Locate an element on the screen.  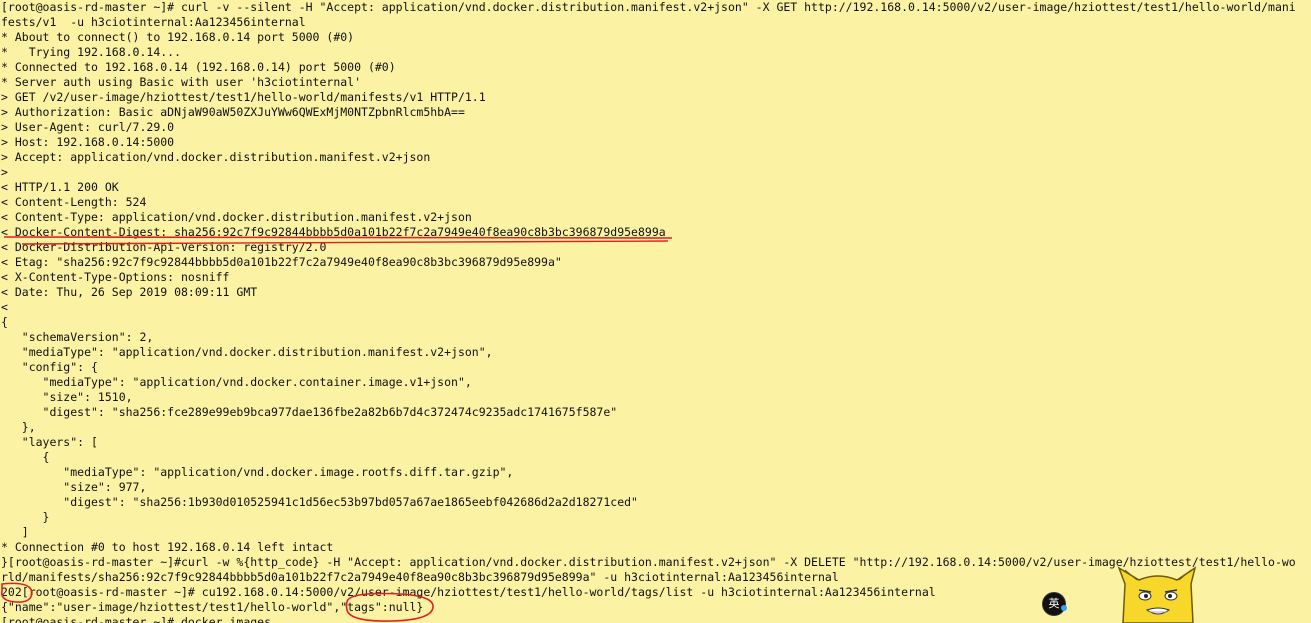
terminal-line: ] is located at coordinates (15, 532).